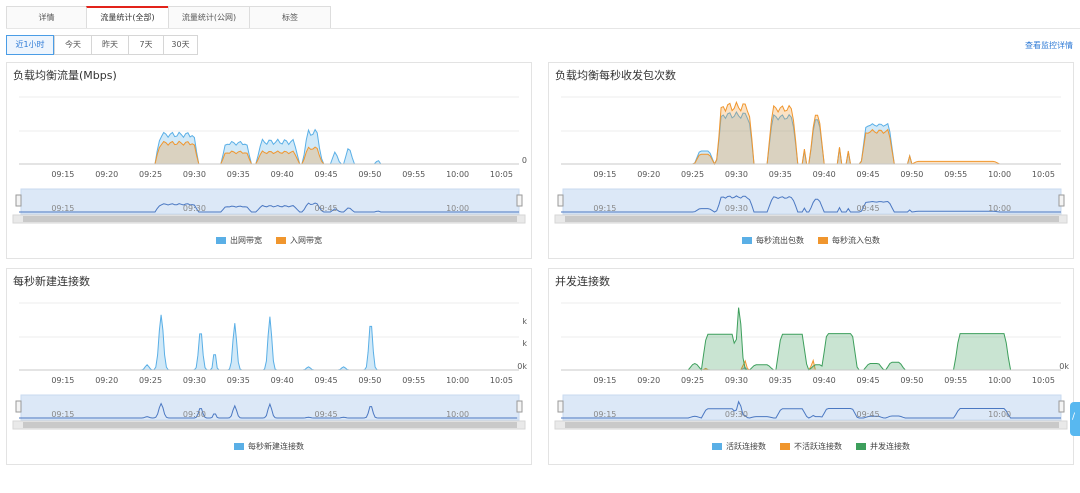 Image resolution: width=1080 pixels, height=493 pixels. Describe the element at coordinates (246, 240) in the screenshot. I see `legend-label: 出网带宽` at that location.